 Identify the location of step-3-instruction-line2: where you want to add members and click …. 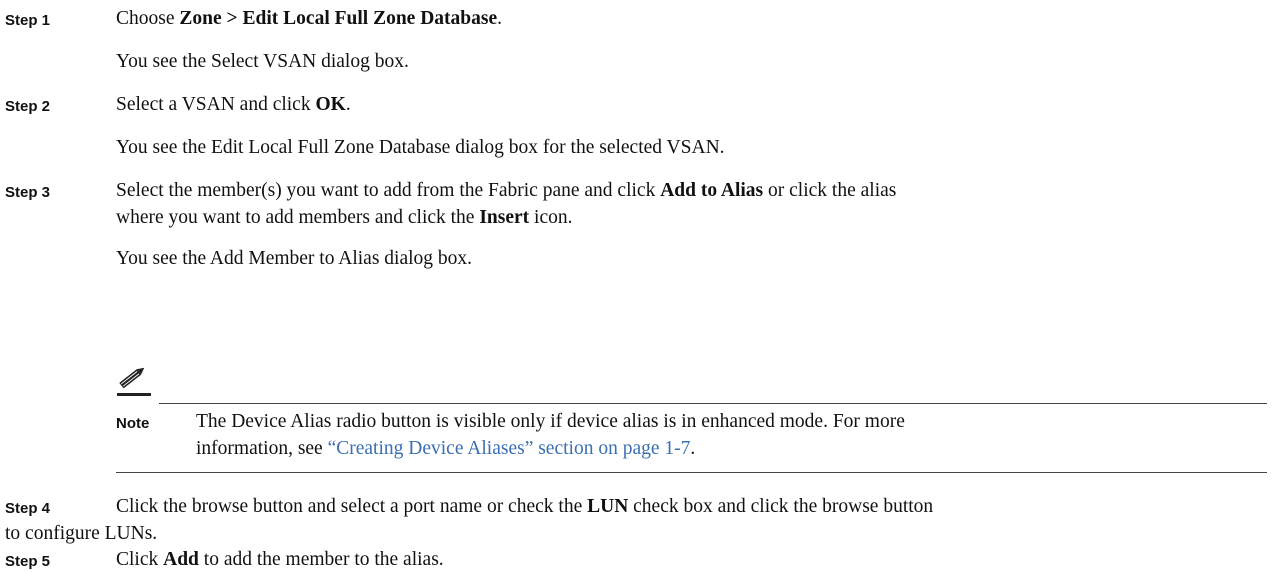
(344, 218).